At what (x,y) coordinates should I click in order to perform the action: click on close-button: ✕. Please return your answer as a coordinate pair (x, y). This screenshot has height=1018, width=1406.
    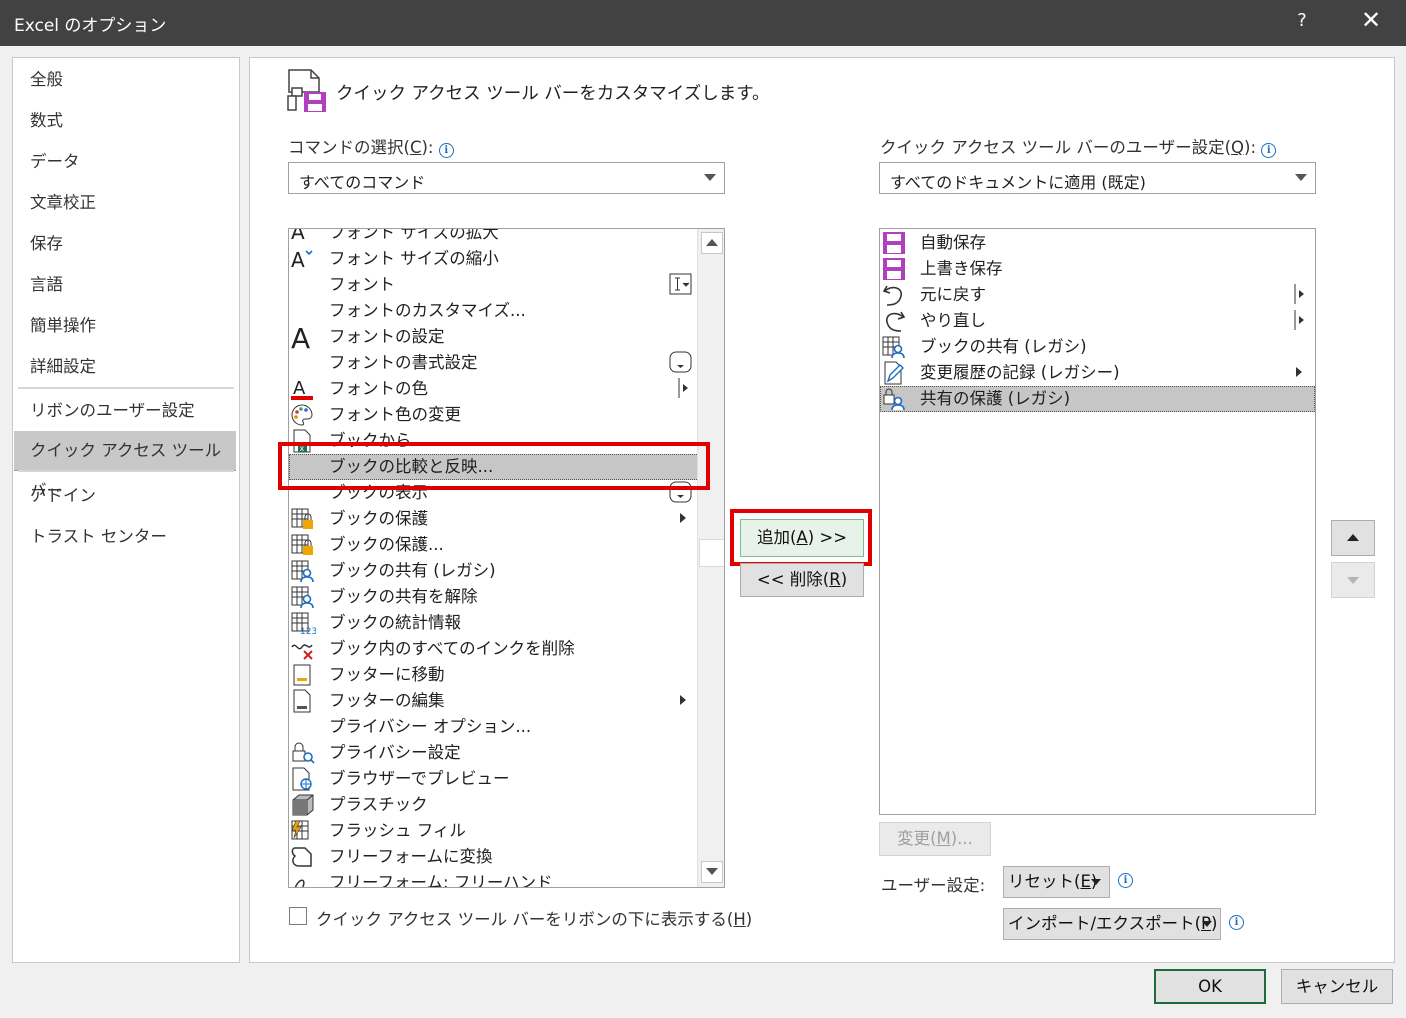
    Looking at the image, I should click on (1371, 20).